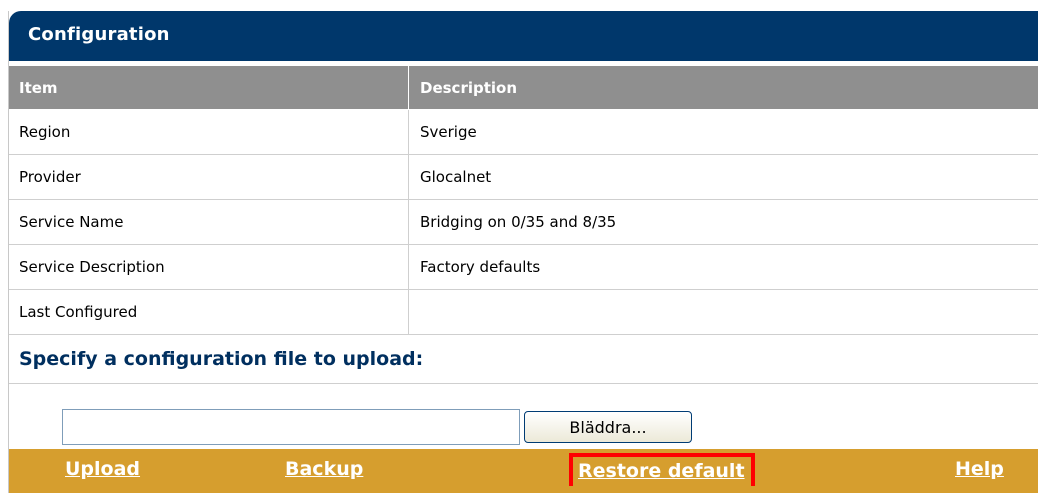 Image resolution: width=1038 pixels, height=493 pixels. I want to click on help-link: Help, so click(979, 469).